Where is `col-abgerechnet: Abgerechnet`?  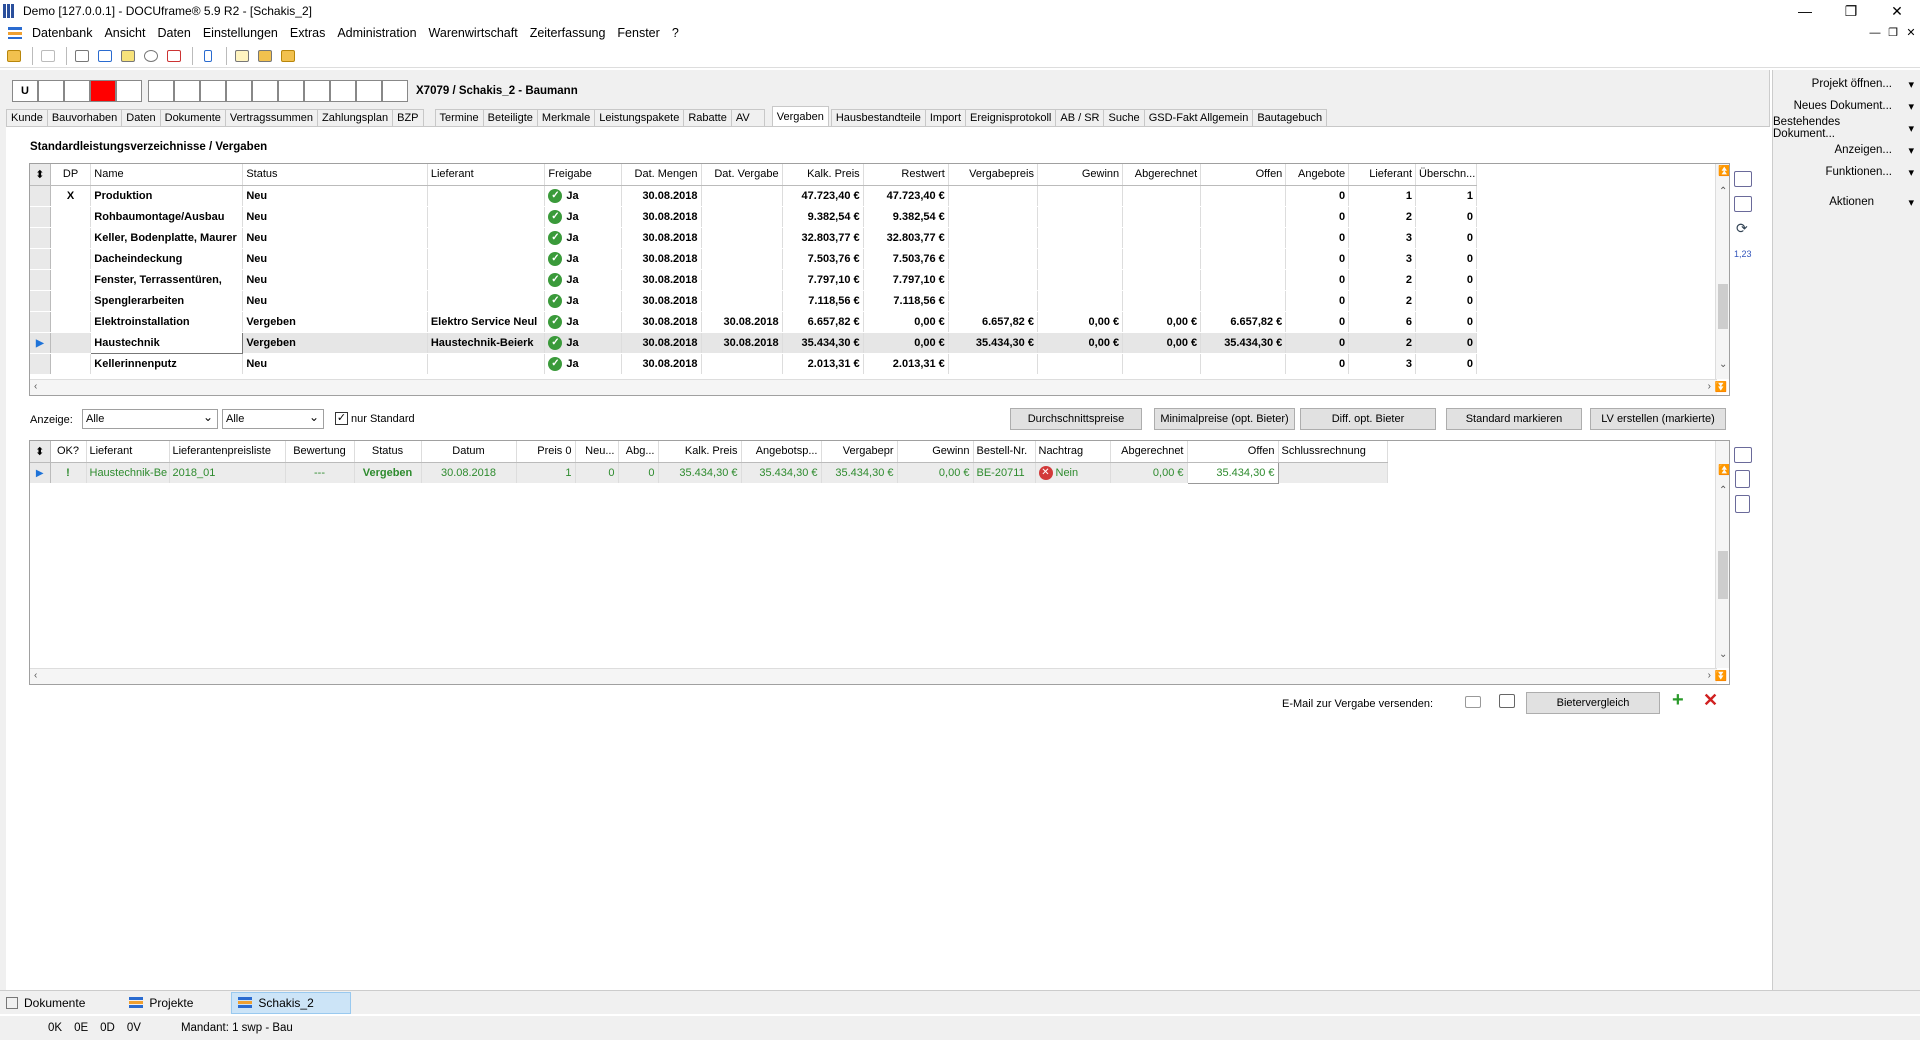
col-abgerechnet: Abgerechnet is located at coordinates (1162, 175).